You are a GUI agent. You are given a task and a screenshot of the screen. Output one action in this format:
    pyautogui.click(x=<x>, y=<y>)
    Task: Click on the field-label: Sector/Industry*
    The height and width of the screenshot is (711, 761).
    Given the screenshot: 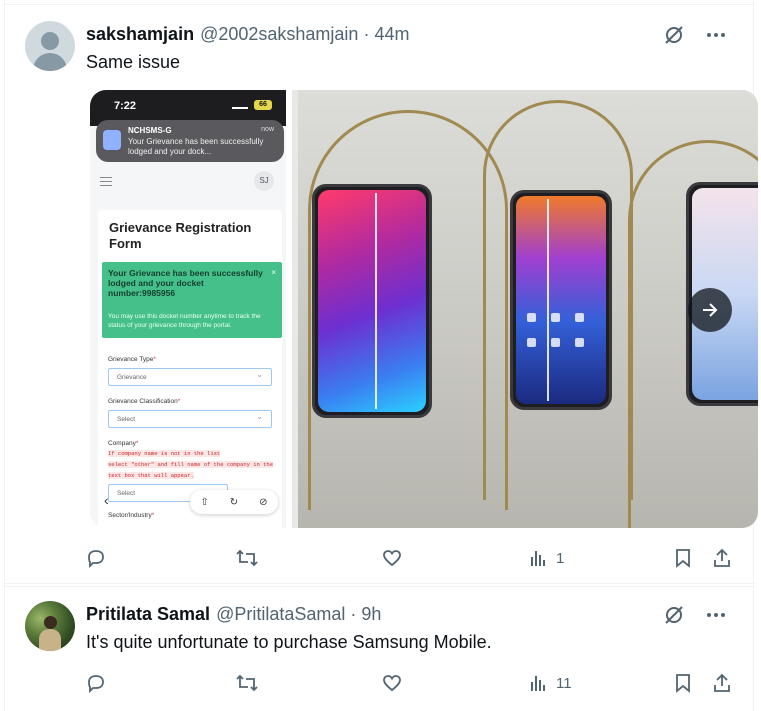 What is the action you would take?
    pyautogui.click(x=131, y=515)
    